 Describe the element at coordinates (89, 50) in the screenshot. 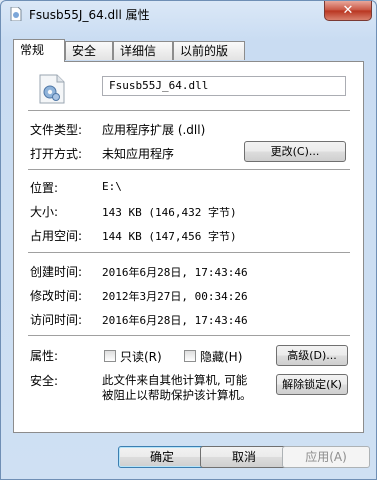

I see `tab-security: 安全` at that location.